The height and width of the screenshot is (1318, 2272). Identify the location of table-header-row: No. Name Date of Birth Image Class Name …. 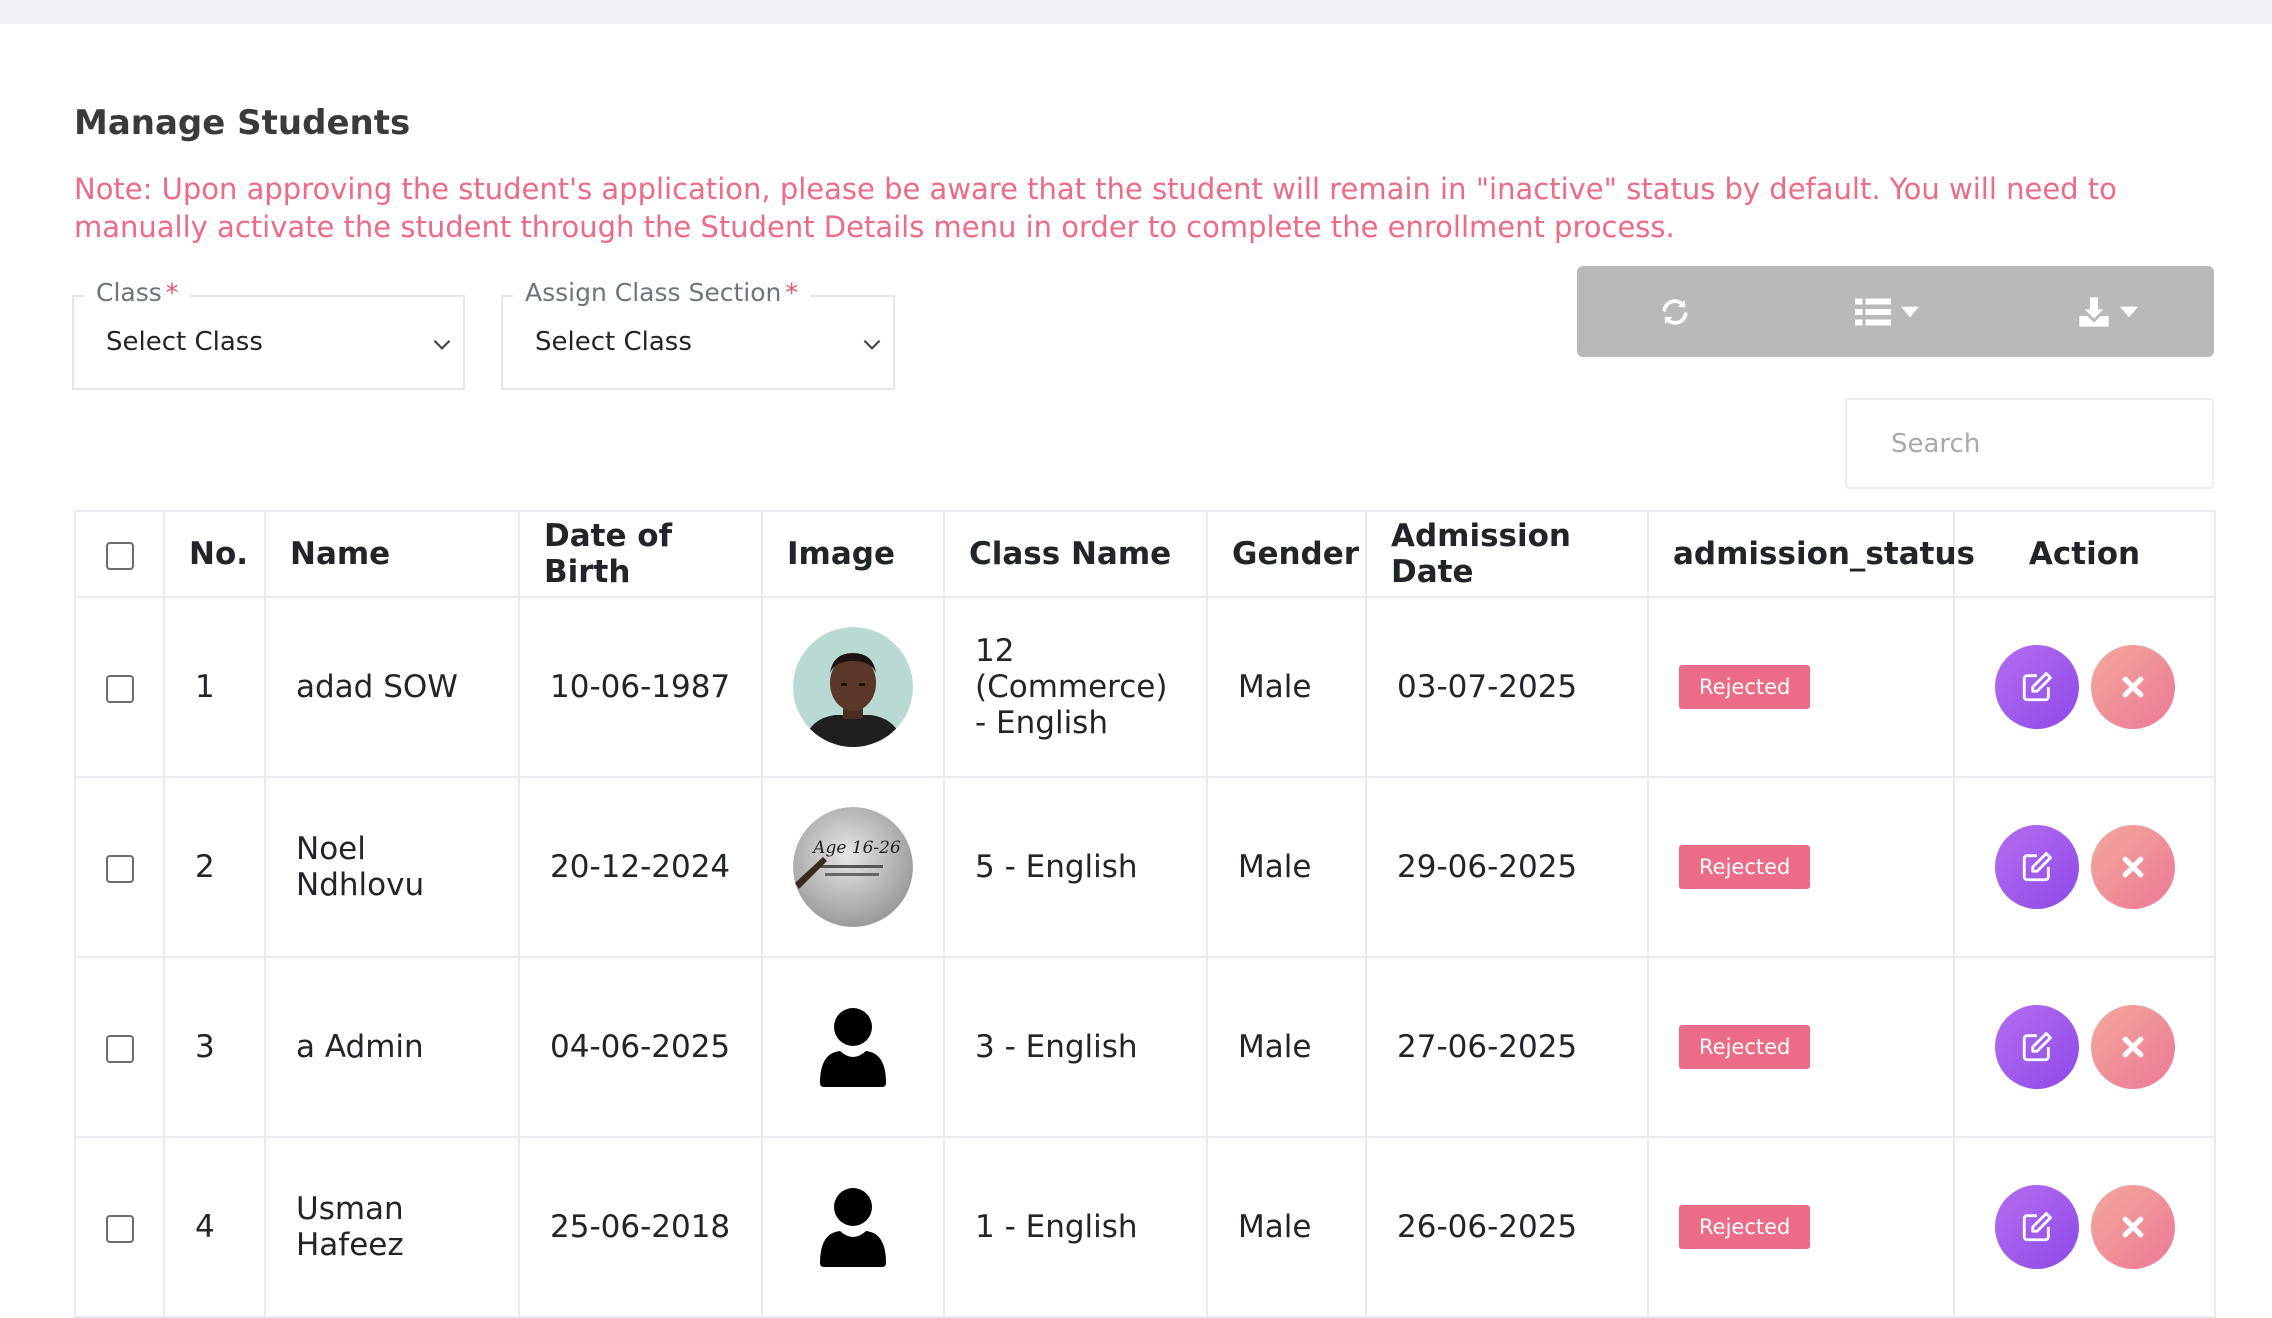
(1145, 554).